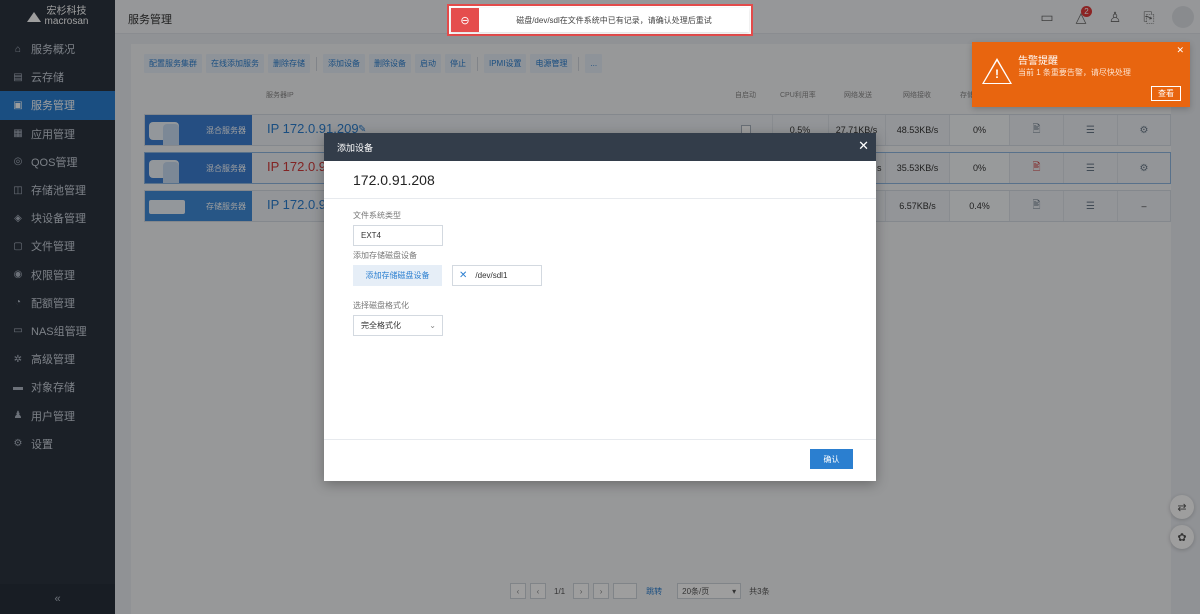 The width and height of the screenshot is (1200, 614). What do you see at coordinates (463, 275) in the screenshot?
I see `remove-device-icon: ✕` at bounding box center [463, 275].